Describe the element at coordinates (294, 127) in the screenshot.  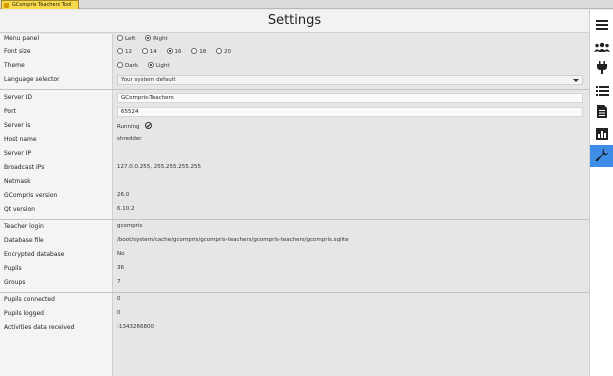
I see `server-status-row: Server is Running` at that location.